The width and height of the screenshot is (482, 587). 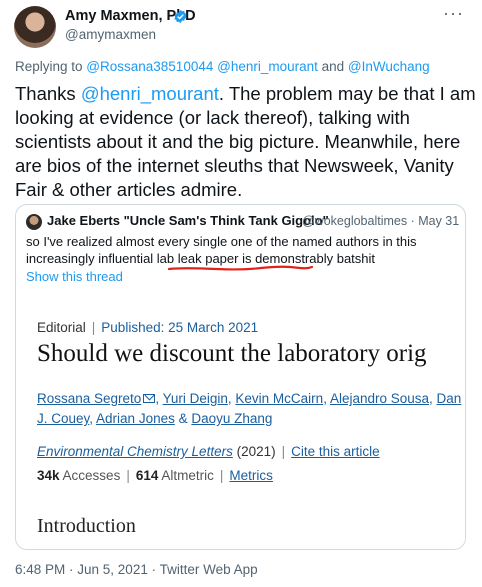 What do you see at coordinates (89, 398) in the screenshot?
I see `author-link: Rossana Segreto` at bounding box center [89, 398].